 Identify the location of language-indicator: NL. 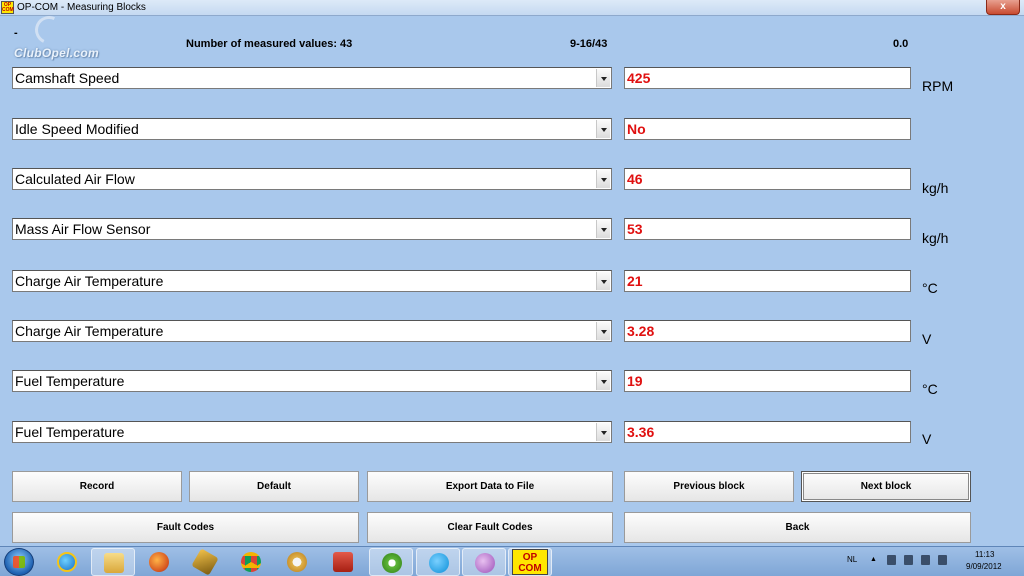
(852, 559).